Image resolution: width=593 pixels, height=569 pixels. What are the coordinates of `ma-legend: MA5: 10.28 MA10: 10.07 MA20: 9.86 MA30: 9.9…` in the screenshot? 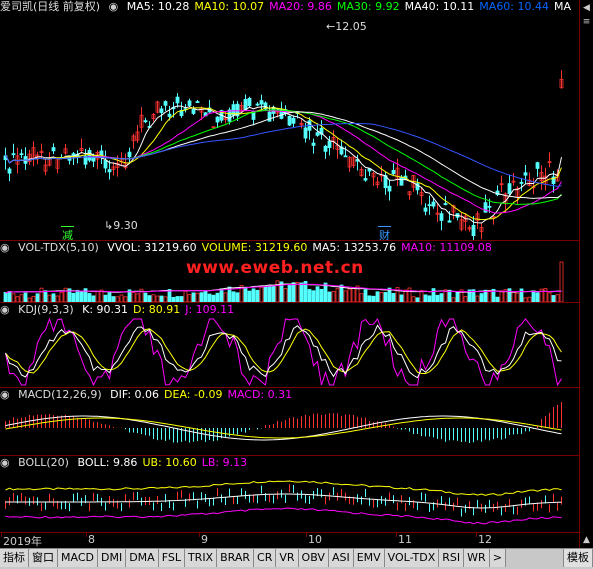 It's located at (351, 6).